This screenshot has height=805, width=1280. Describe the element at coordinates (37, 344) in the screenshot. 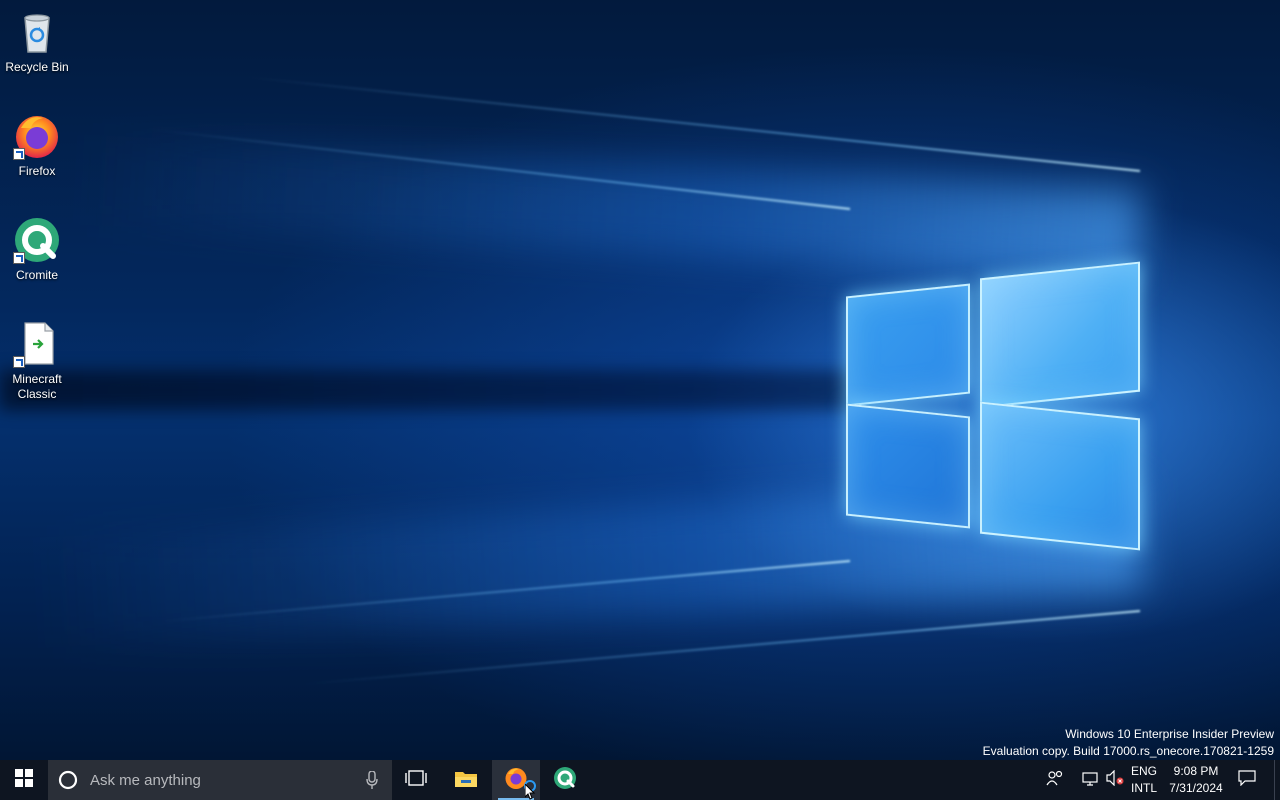

I see `html-file-icon` at that location.